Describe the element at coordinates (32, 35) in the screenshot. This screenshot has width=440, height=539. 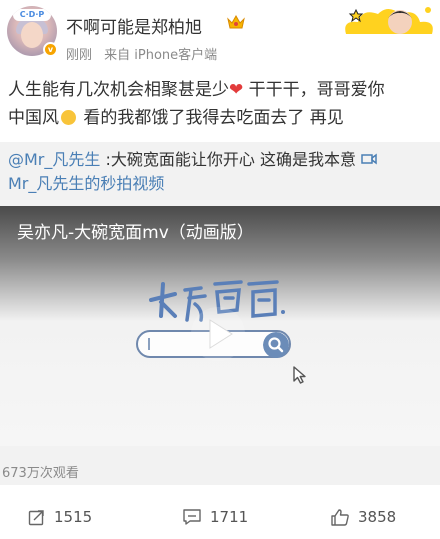
I see `avatar-face` at that location.